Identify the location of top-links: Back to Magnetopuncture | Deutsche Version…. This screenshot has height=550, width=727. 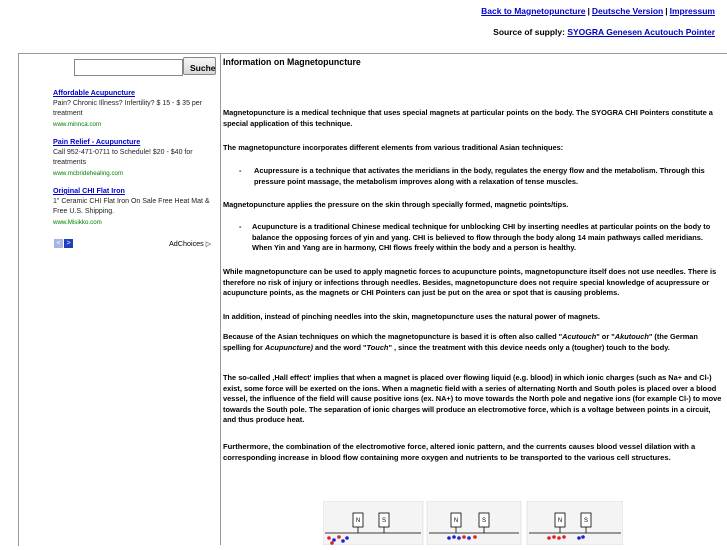
(598, 11).